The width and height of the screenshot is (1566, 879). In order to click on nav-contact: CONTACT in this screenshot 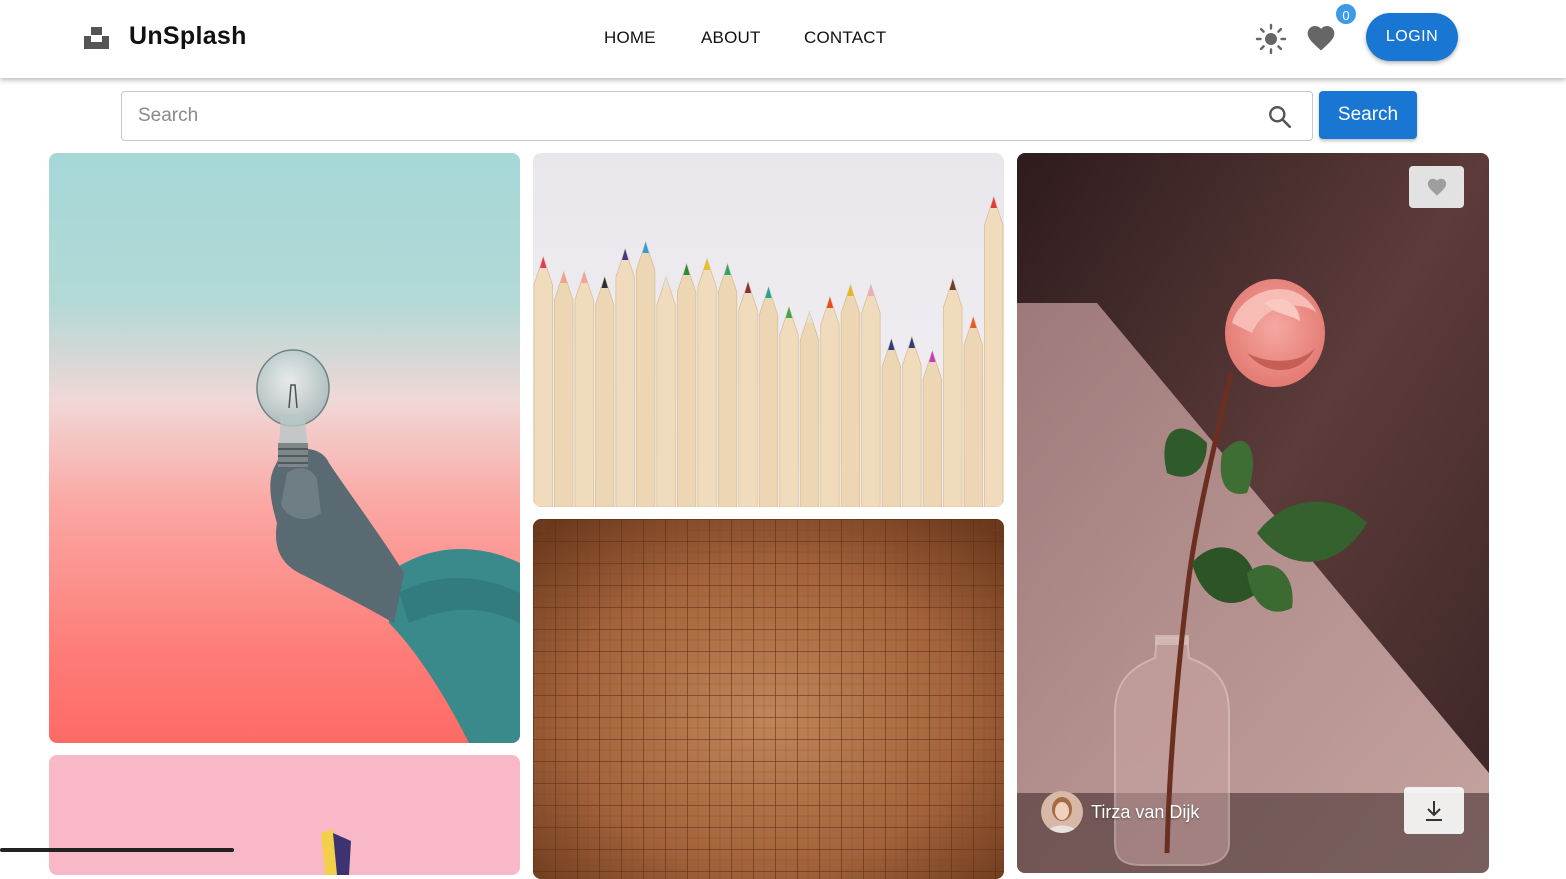, I will do `click(845, 38)`.